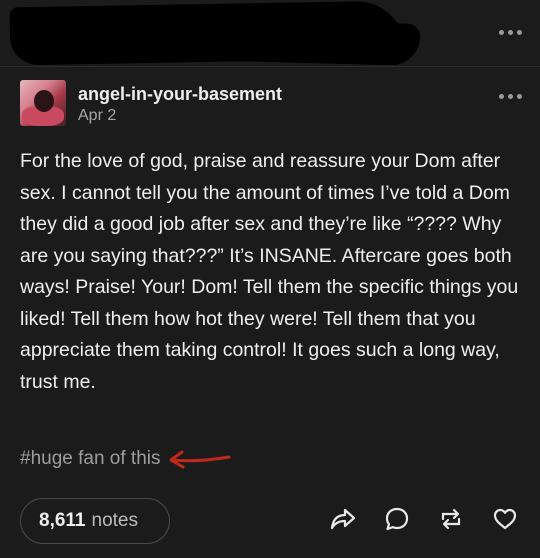 The width and height of the screenshot is (540, 558). What do you see at coordinates (97, 115) in the screenshot?
I see `post-date: Apr 2` at bounding box center [97, 115].